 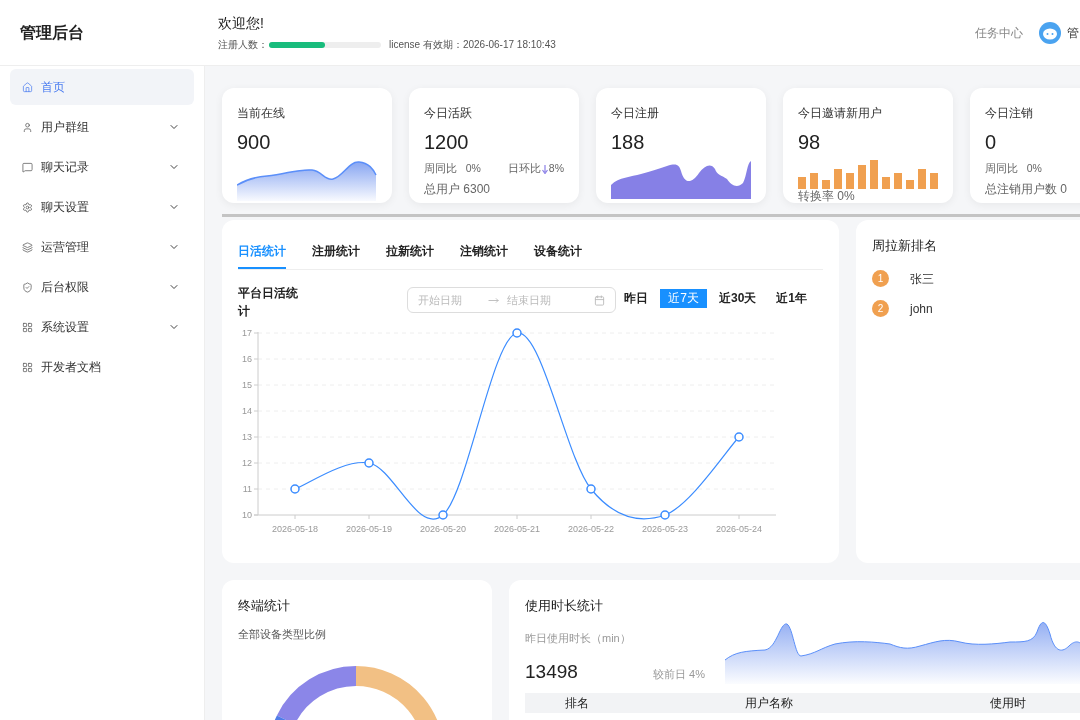 I want to click on calendar-icon, so click(x=599, y=300).